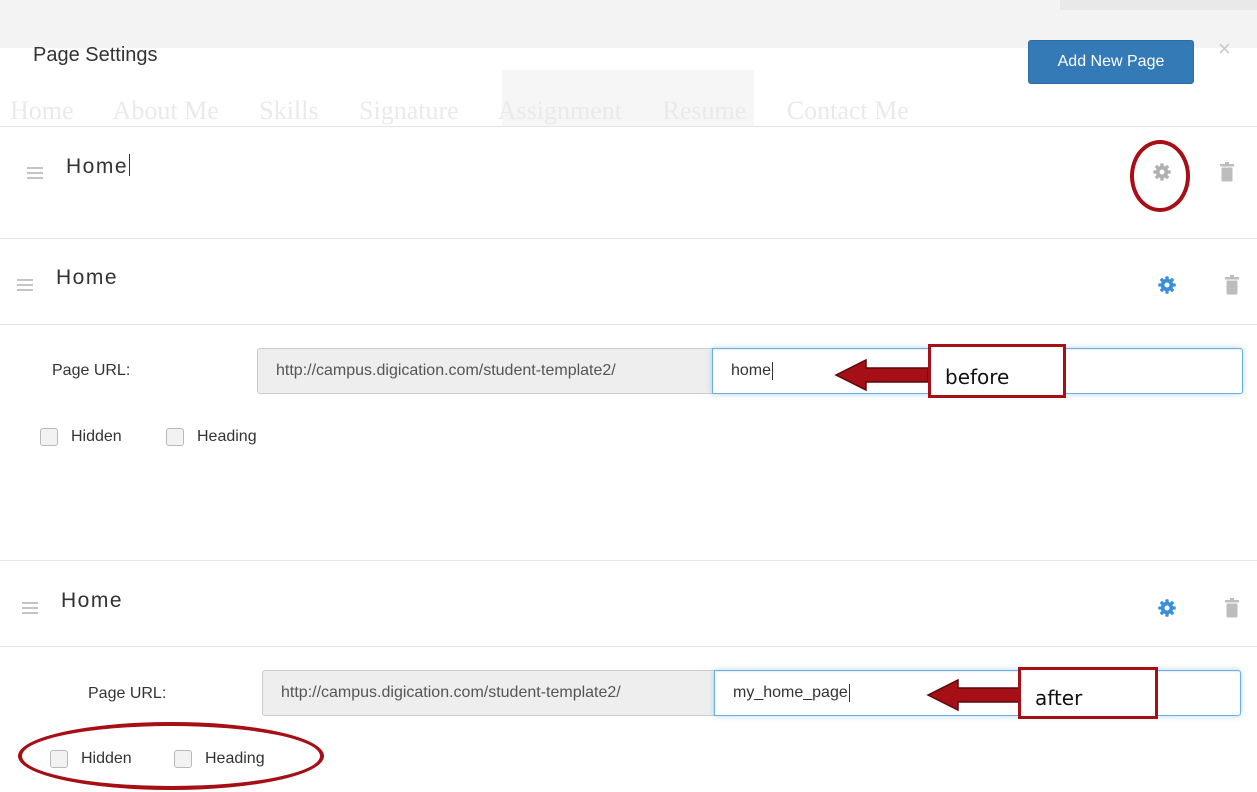  I want to click on annotation-after: after, so click(1088, 693).